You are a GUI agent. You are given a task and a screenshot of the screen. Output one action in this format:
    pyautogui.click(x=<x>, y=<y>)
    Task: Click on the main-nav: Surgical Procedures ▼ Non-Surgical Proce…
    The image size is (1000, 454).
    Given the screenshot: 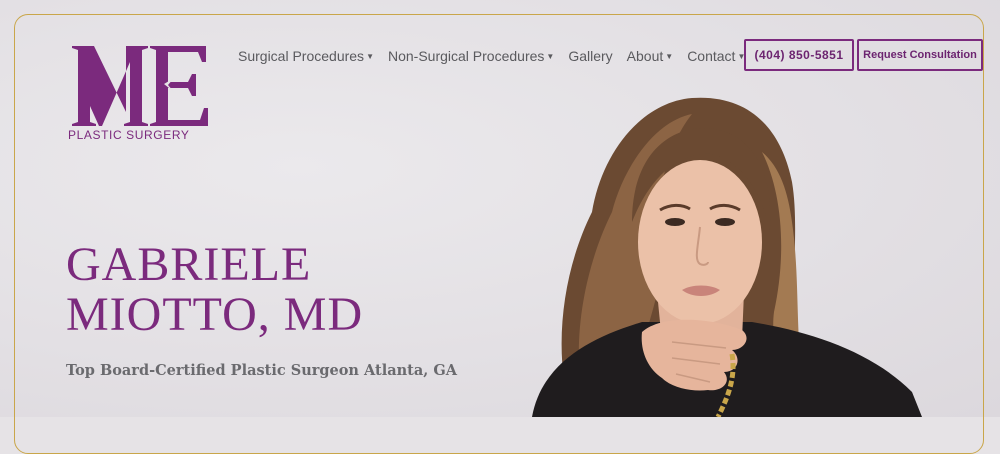 What is the action you would take?
    pyautogui.click(x=498, y=56)
    